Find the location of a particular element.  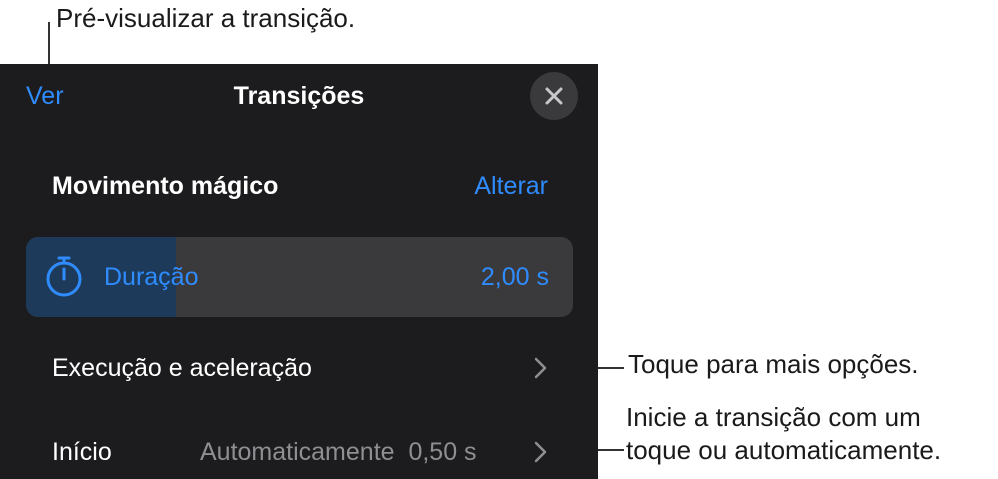

change-transition-button: Alterar is located at coordinates (511, 186).